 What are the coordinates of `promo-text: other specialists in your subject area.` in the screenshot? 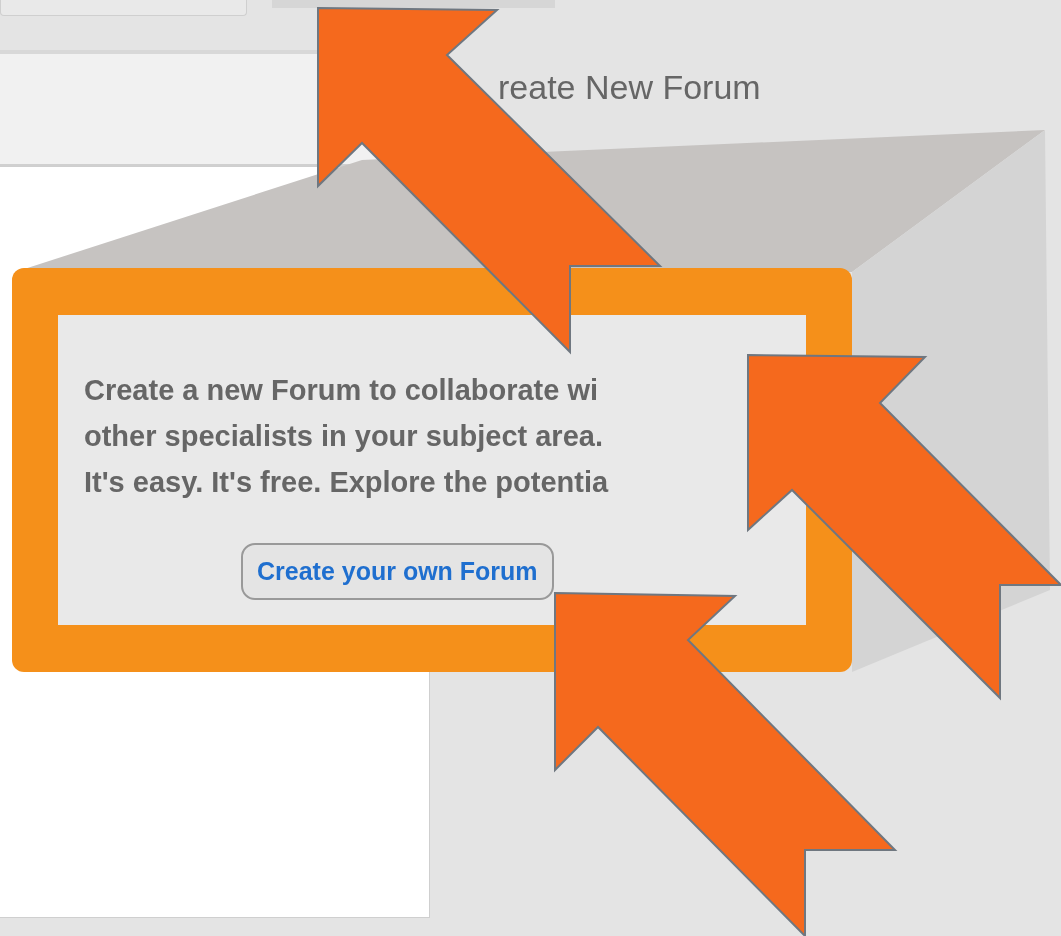 It's located at (344, 436).